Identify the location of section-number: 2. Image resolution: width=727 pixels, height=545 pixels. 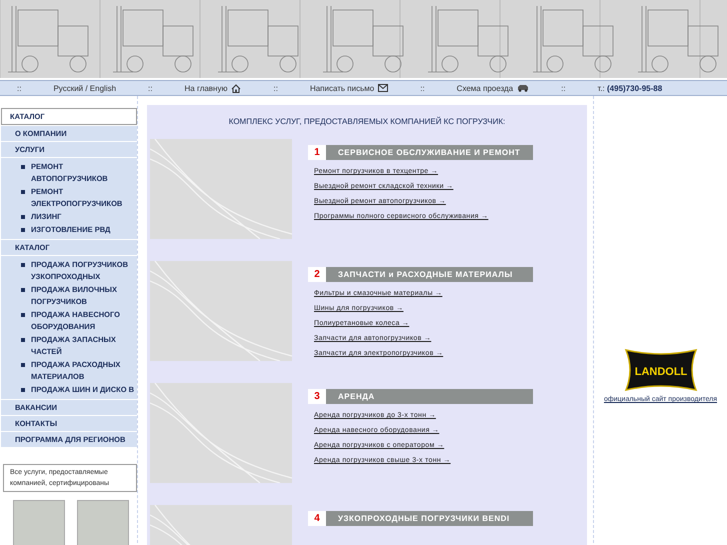
(317, 274).